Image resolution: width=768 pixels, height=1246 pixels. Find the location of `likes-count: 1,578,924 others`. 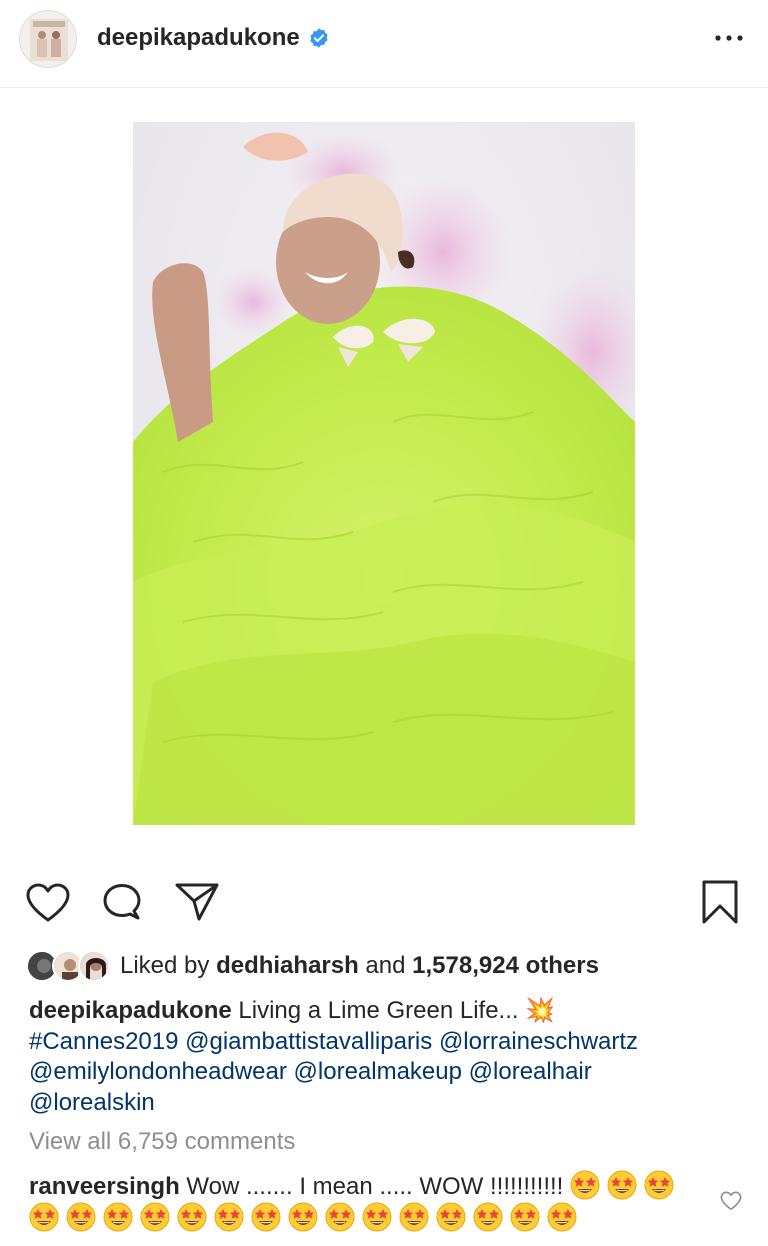

likes-count: 1,578,924 others is located at coordinates (505, 965).